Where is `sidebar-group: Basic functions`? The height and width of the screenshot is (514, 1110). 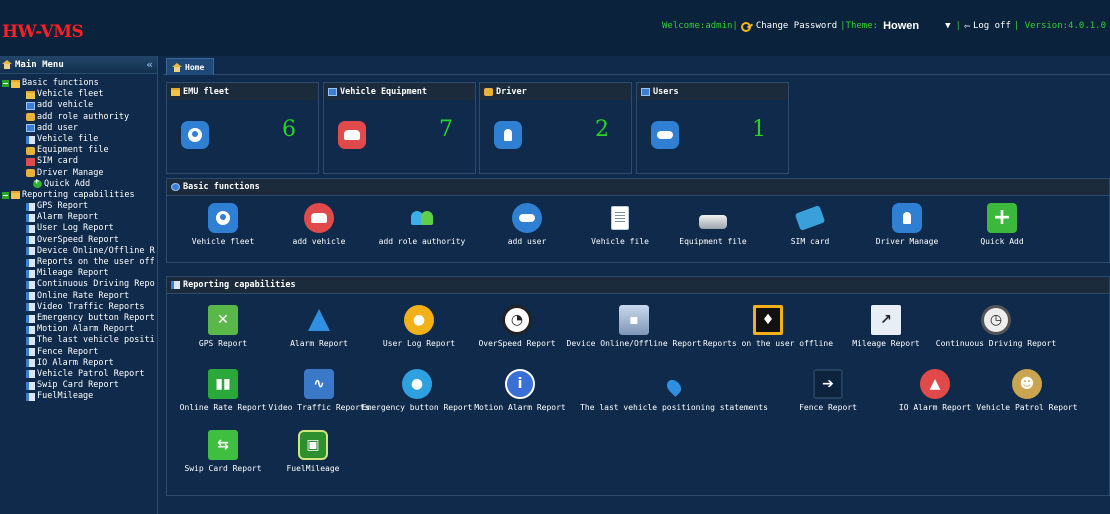 sidebar-group: Basic functions is located at coordinates (78, 83).